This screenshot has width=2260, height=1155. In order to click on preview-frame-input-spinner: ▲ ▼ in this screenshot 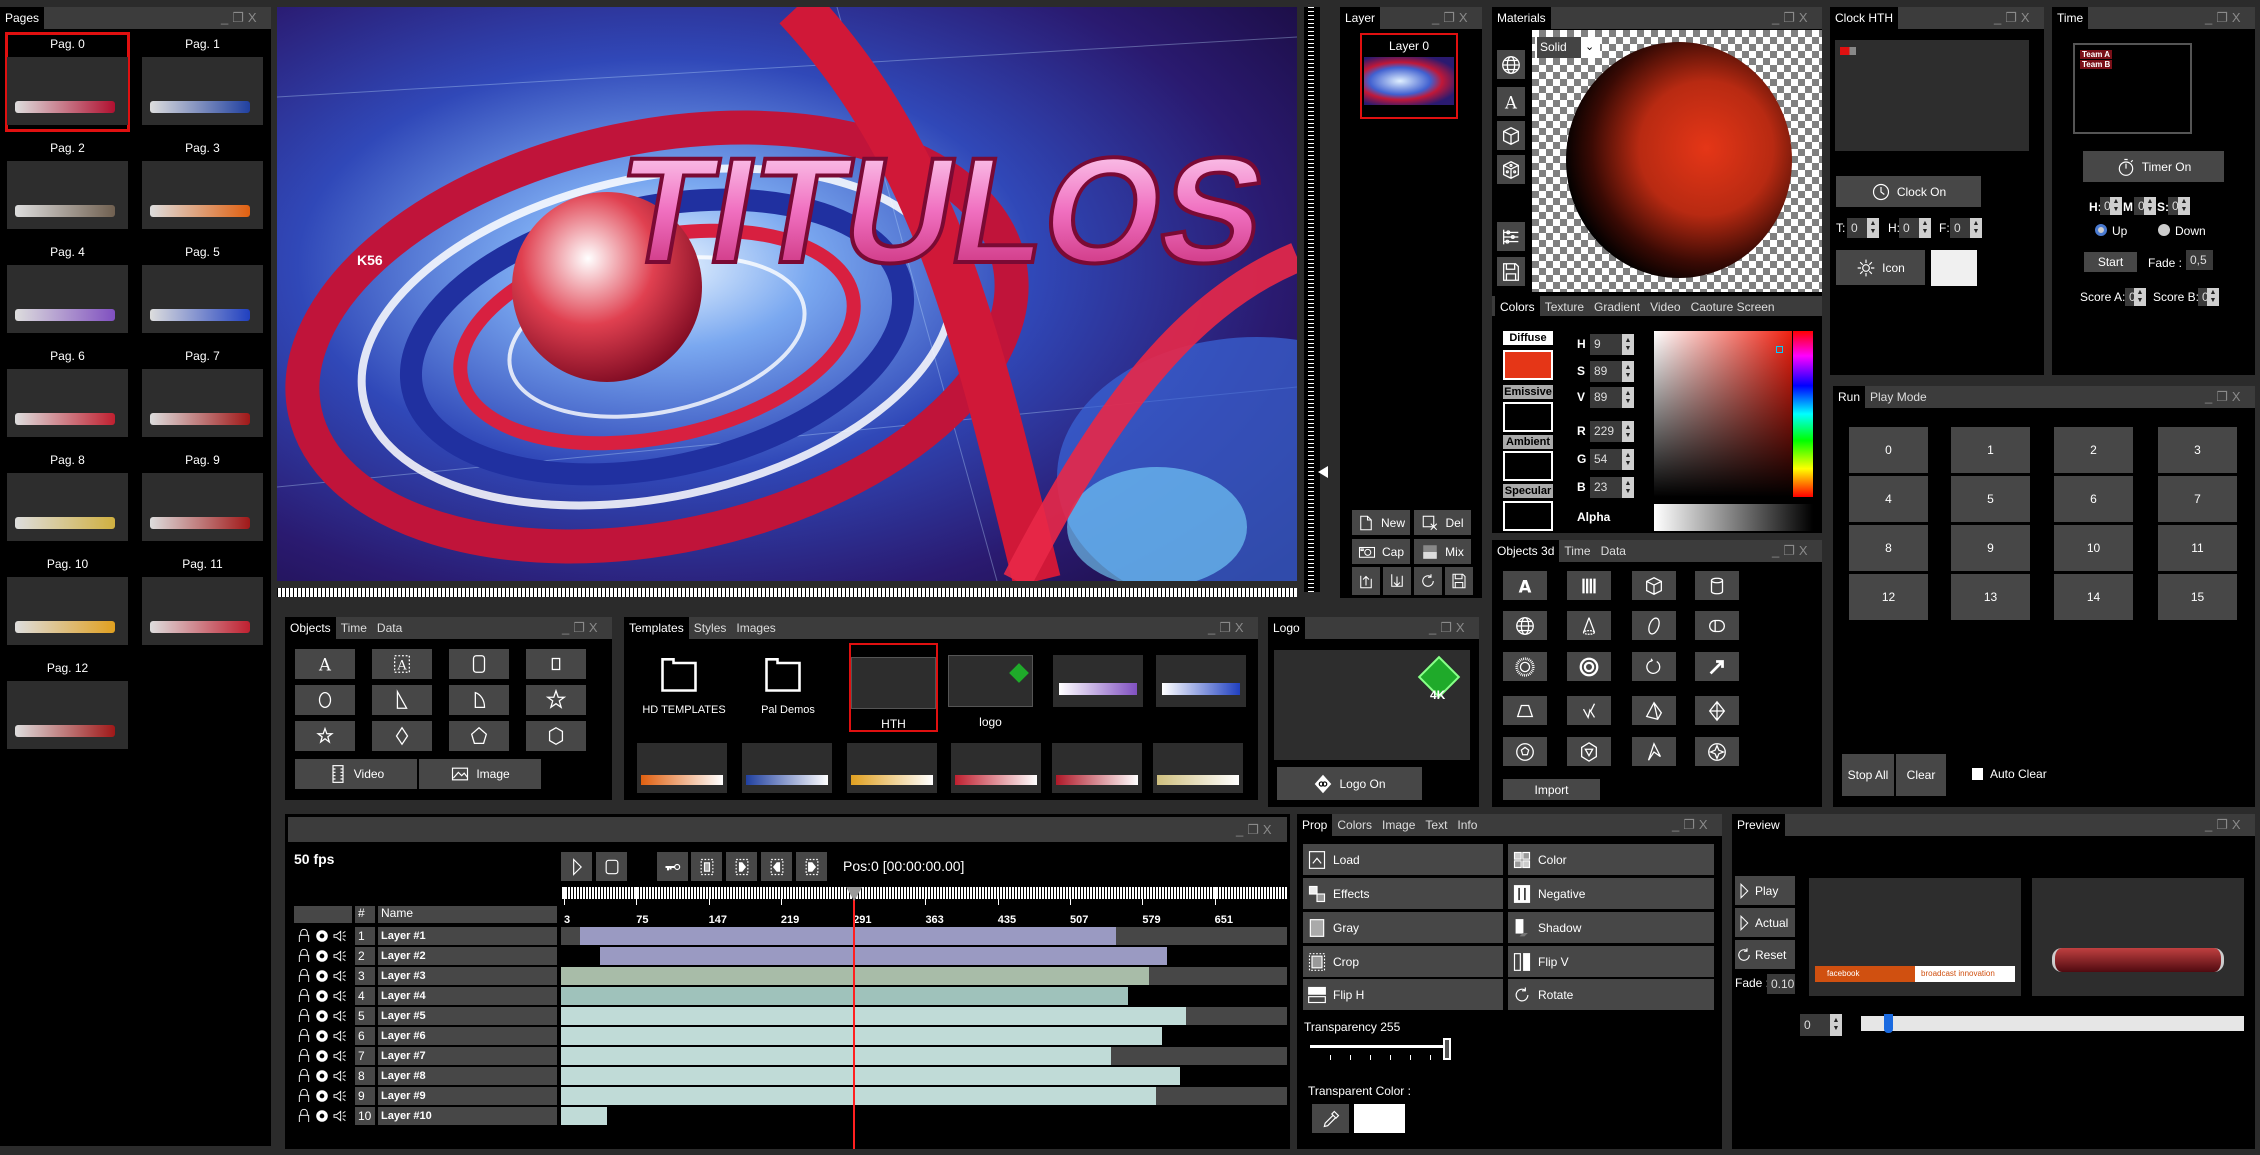, I will do `click(1836, 1025)`.